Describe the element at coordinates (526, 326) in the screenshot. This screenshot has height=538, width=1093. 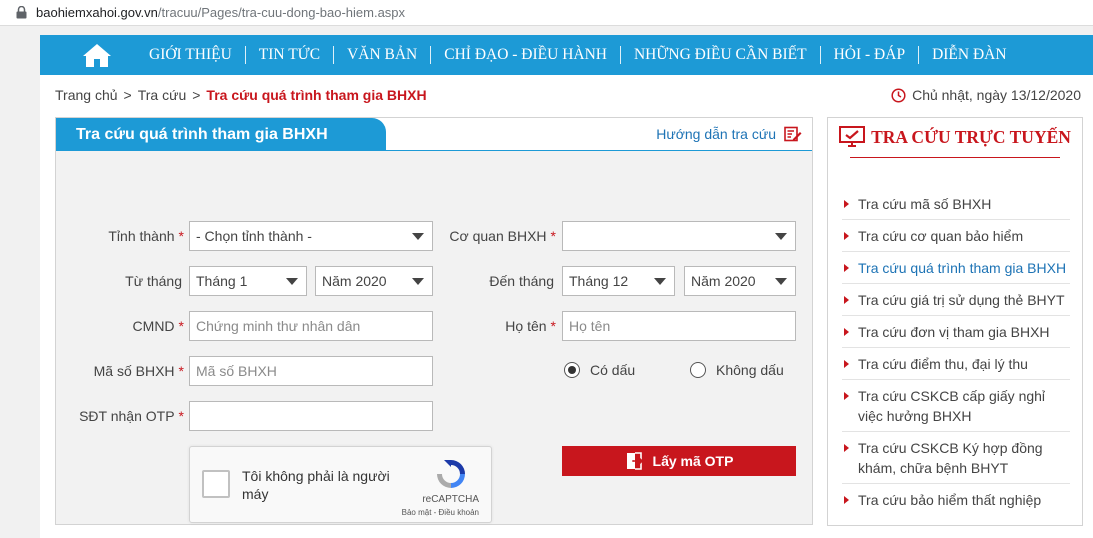
I see `name-label-text: Họ tên` at that location.